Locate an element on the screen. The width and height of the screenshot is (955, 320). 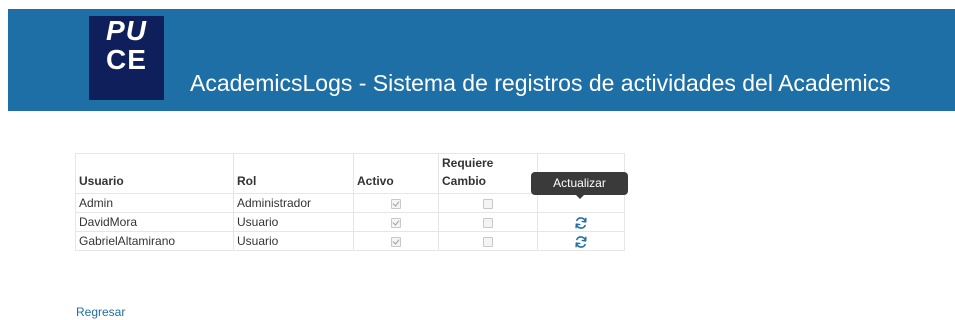
table-row: DavidMora Usuario is located at coordinates (350, 222).